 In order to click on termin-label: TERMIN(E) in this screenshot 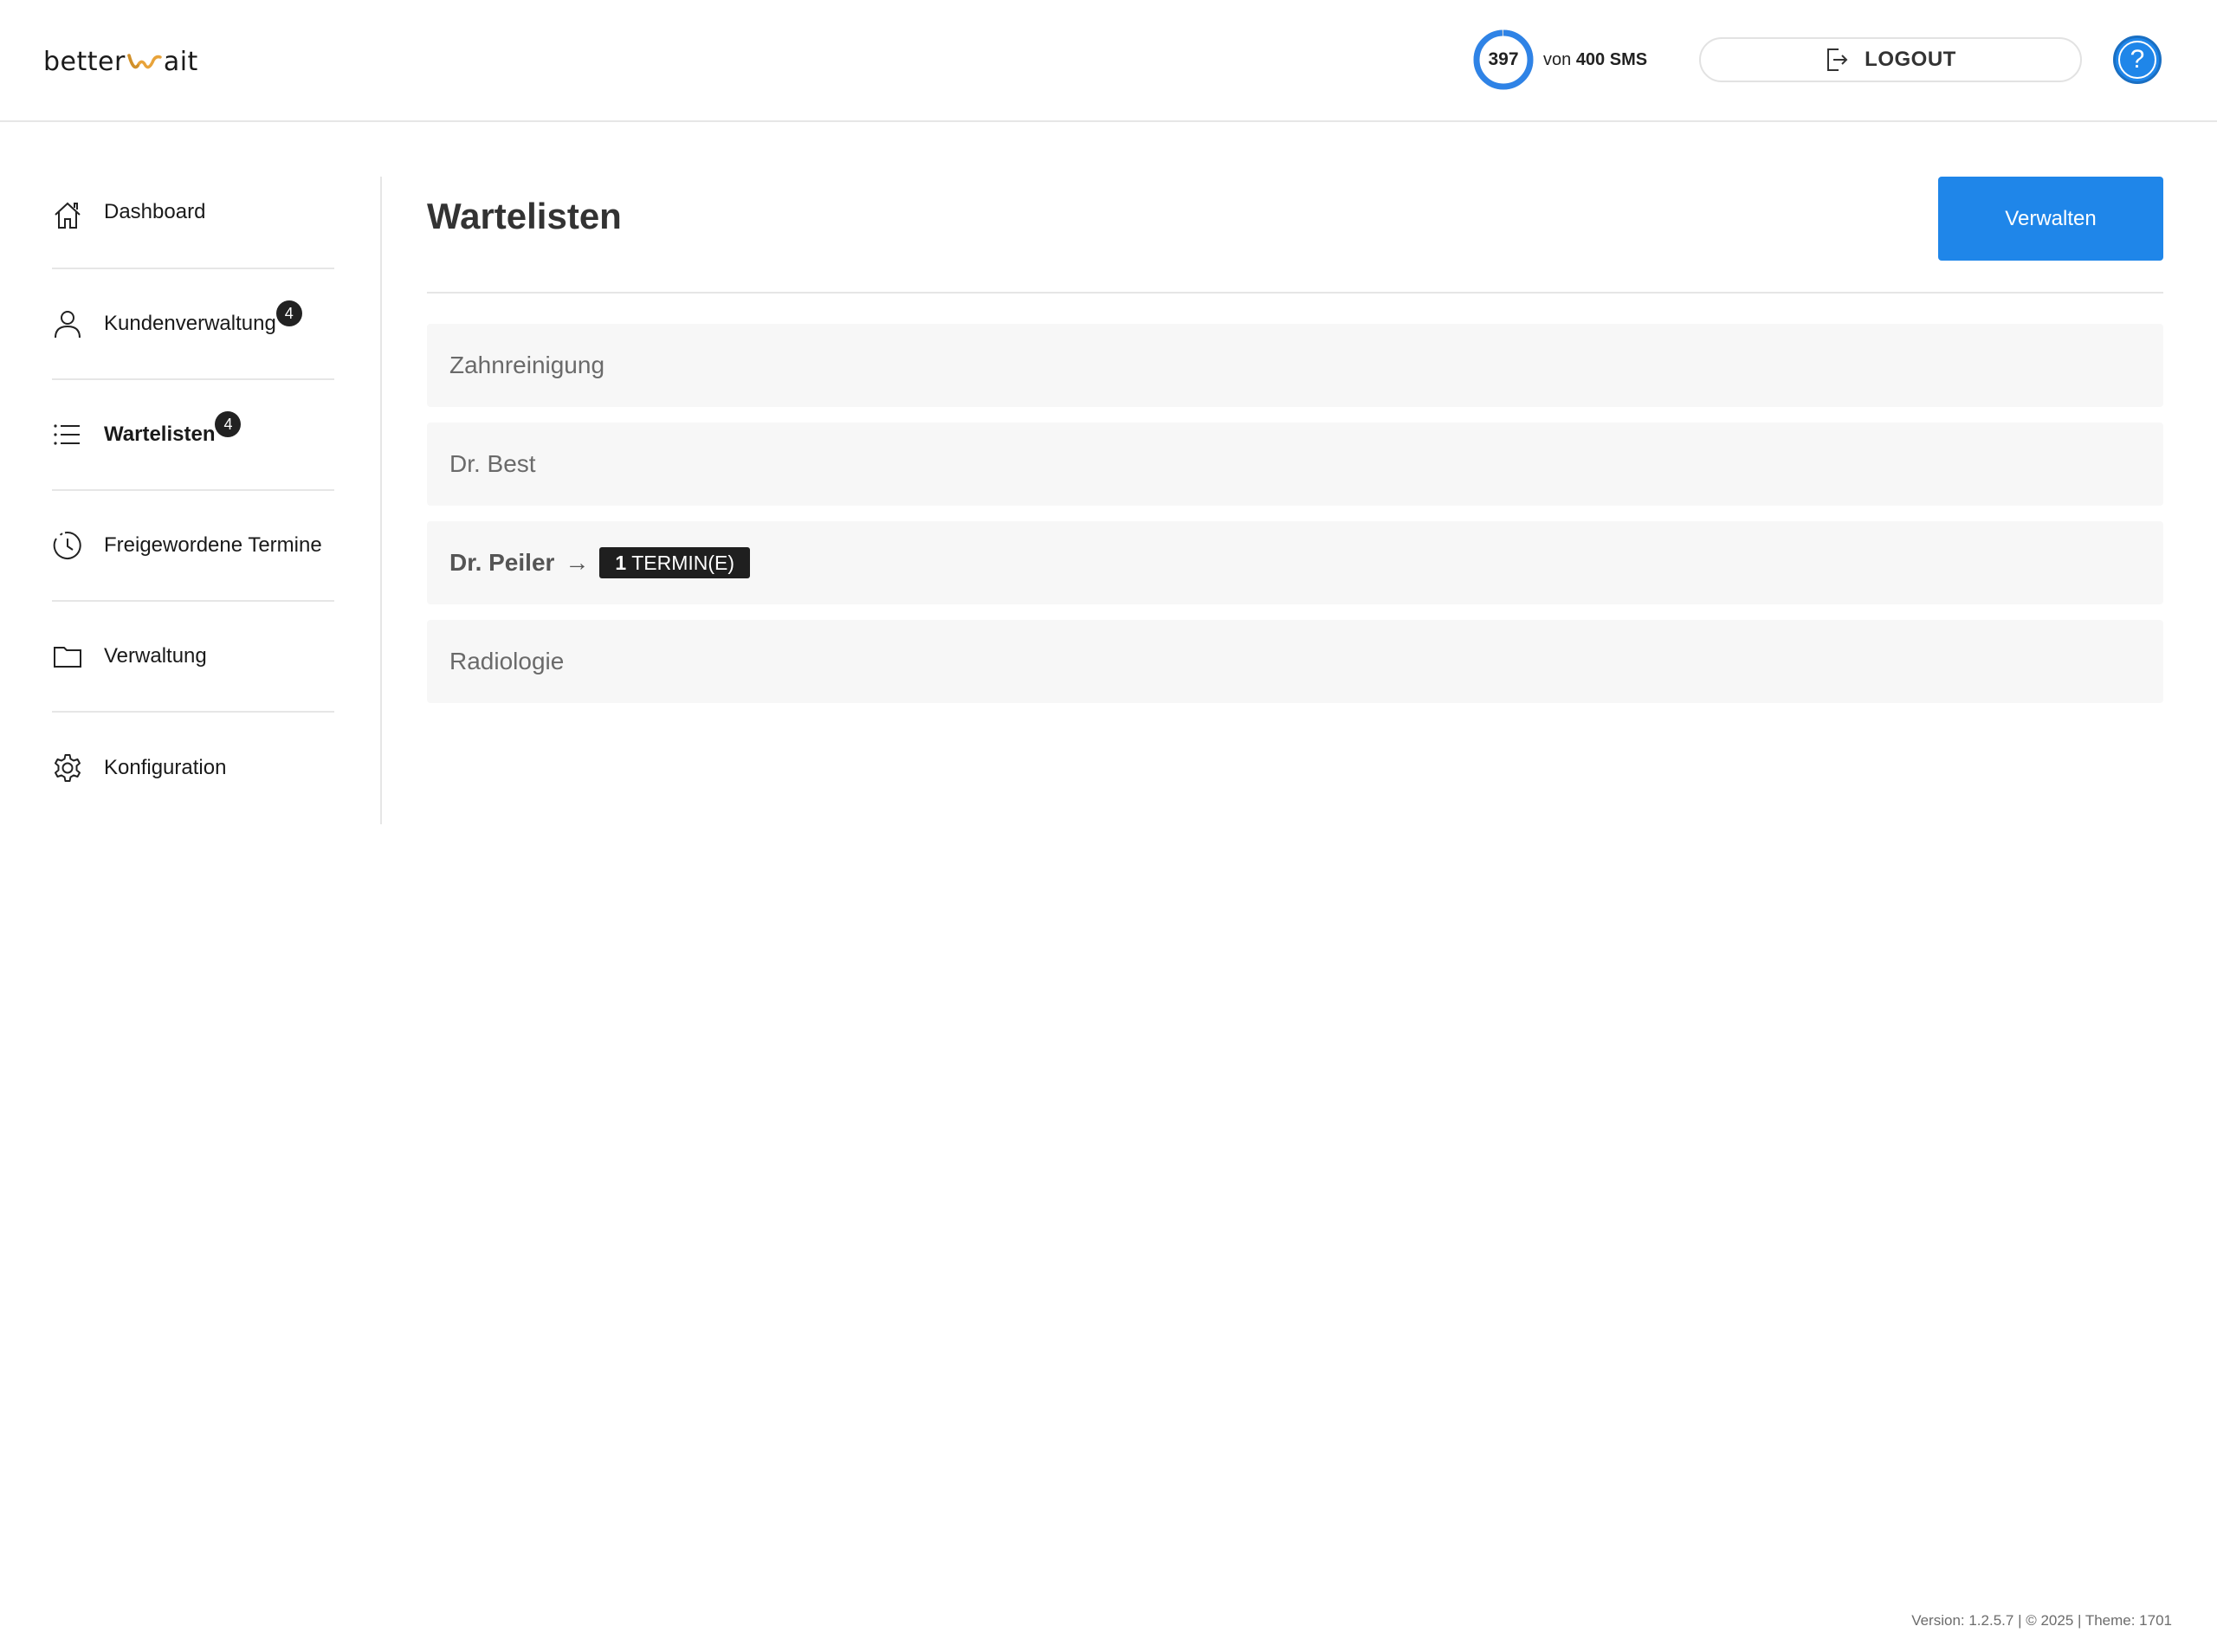, I will do `click(683, 562)`.